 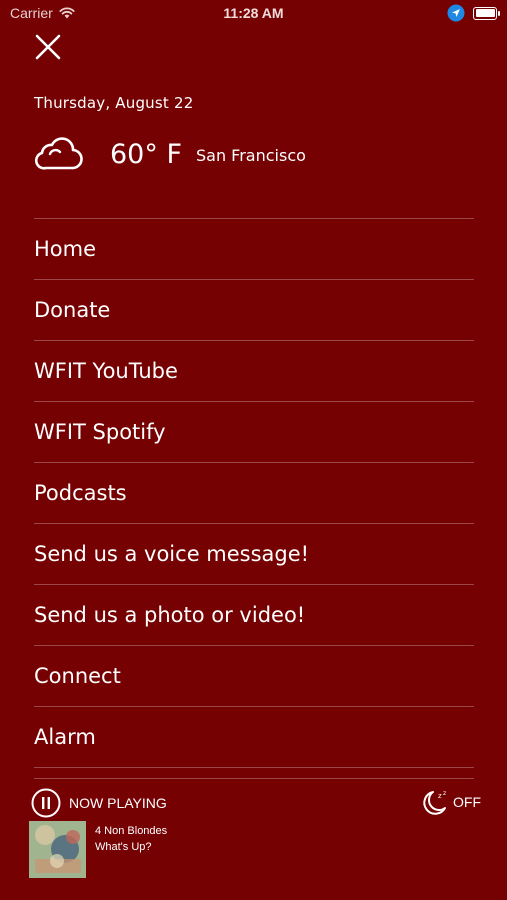 I want to click on menu-item-home: Home, so click(x=254, y=249).